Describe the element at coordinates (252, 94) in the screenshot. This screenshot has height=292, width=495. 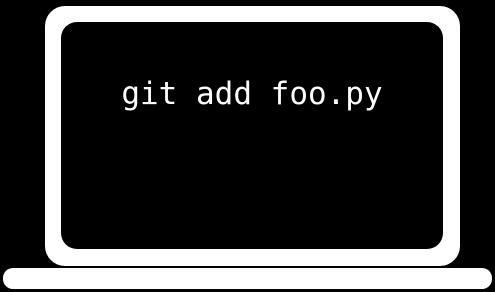
I see `terminal-command-text: git add foo.py` at that location.